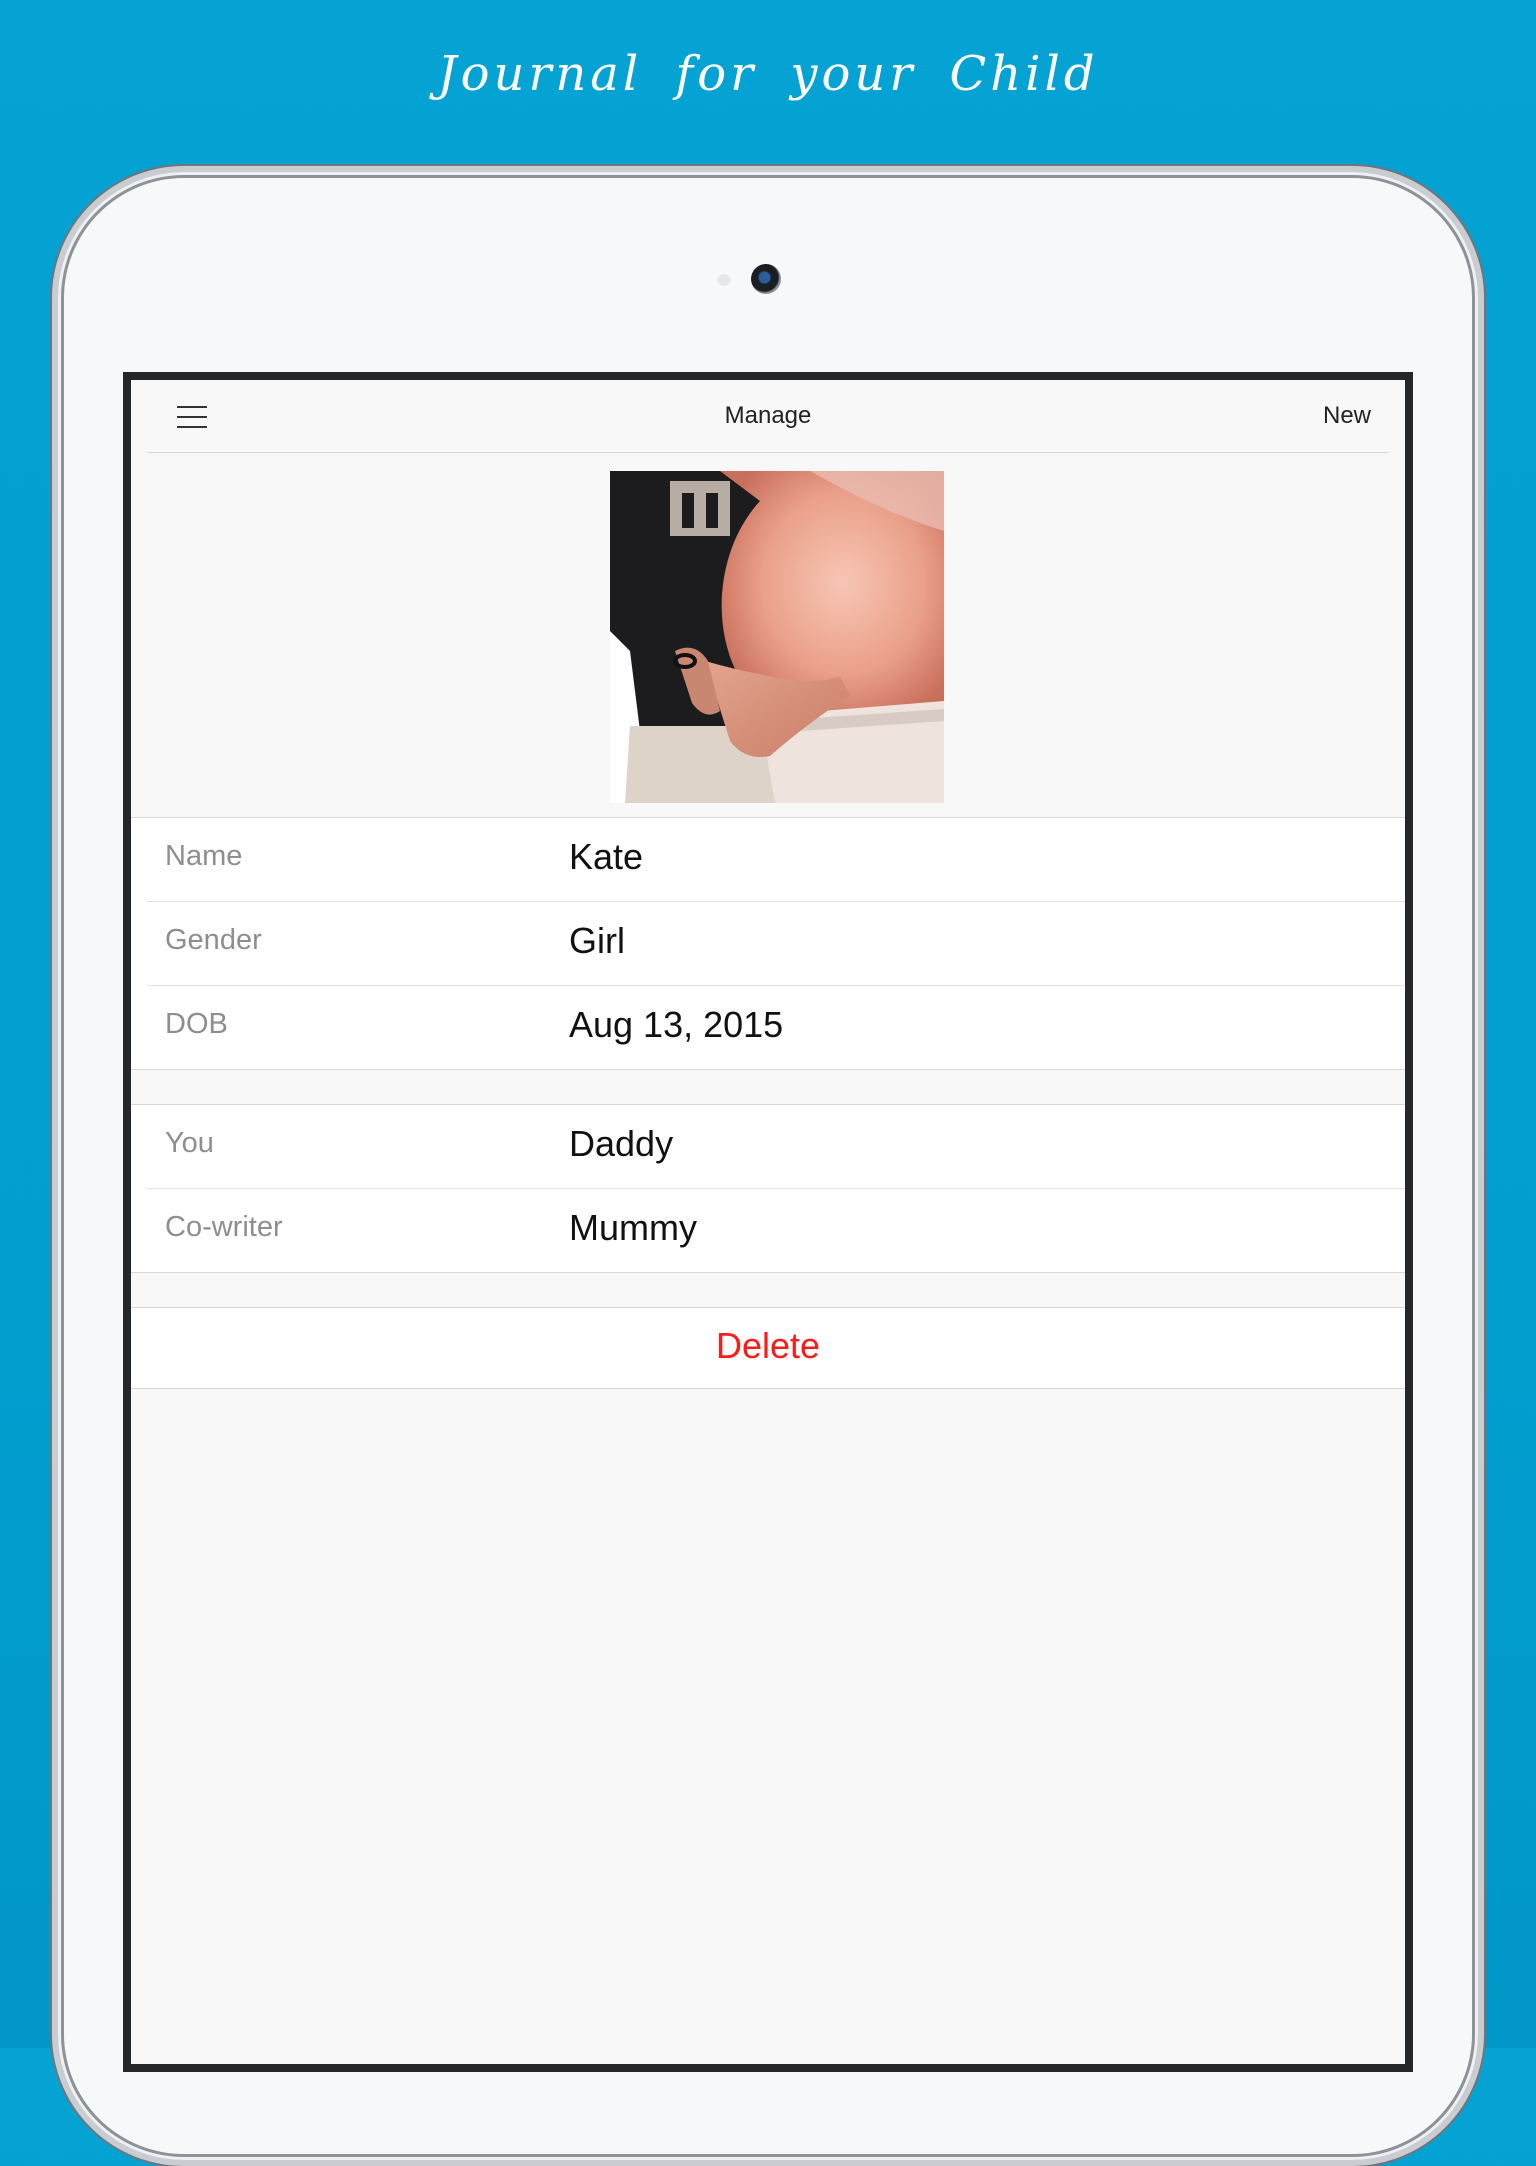  I want to click on front-camera, so click(766, 279).